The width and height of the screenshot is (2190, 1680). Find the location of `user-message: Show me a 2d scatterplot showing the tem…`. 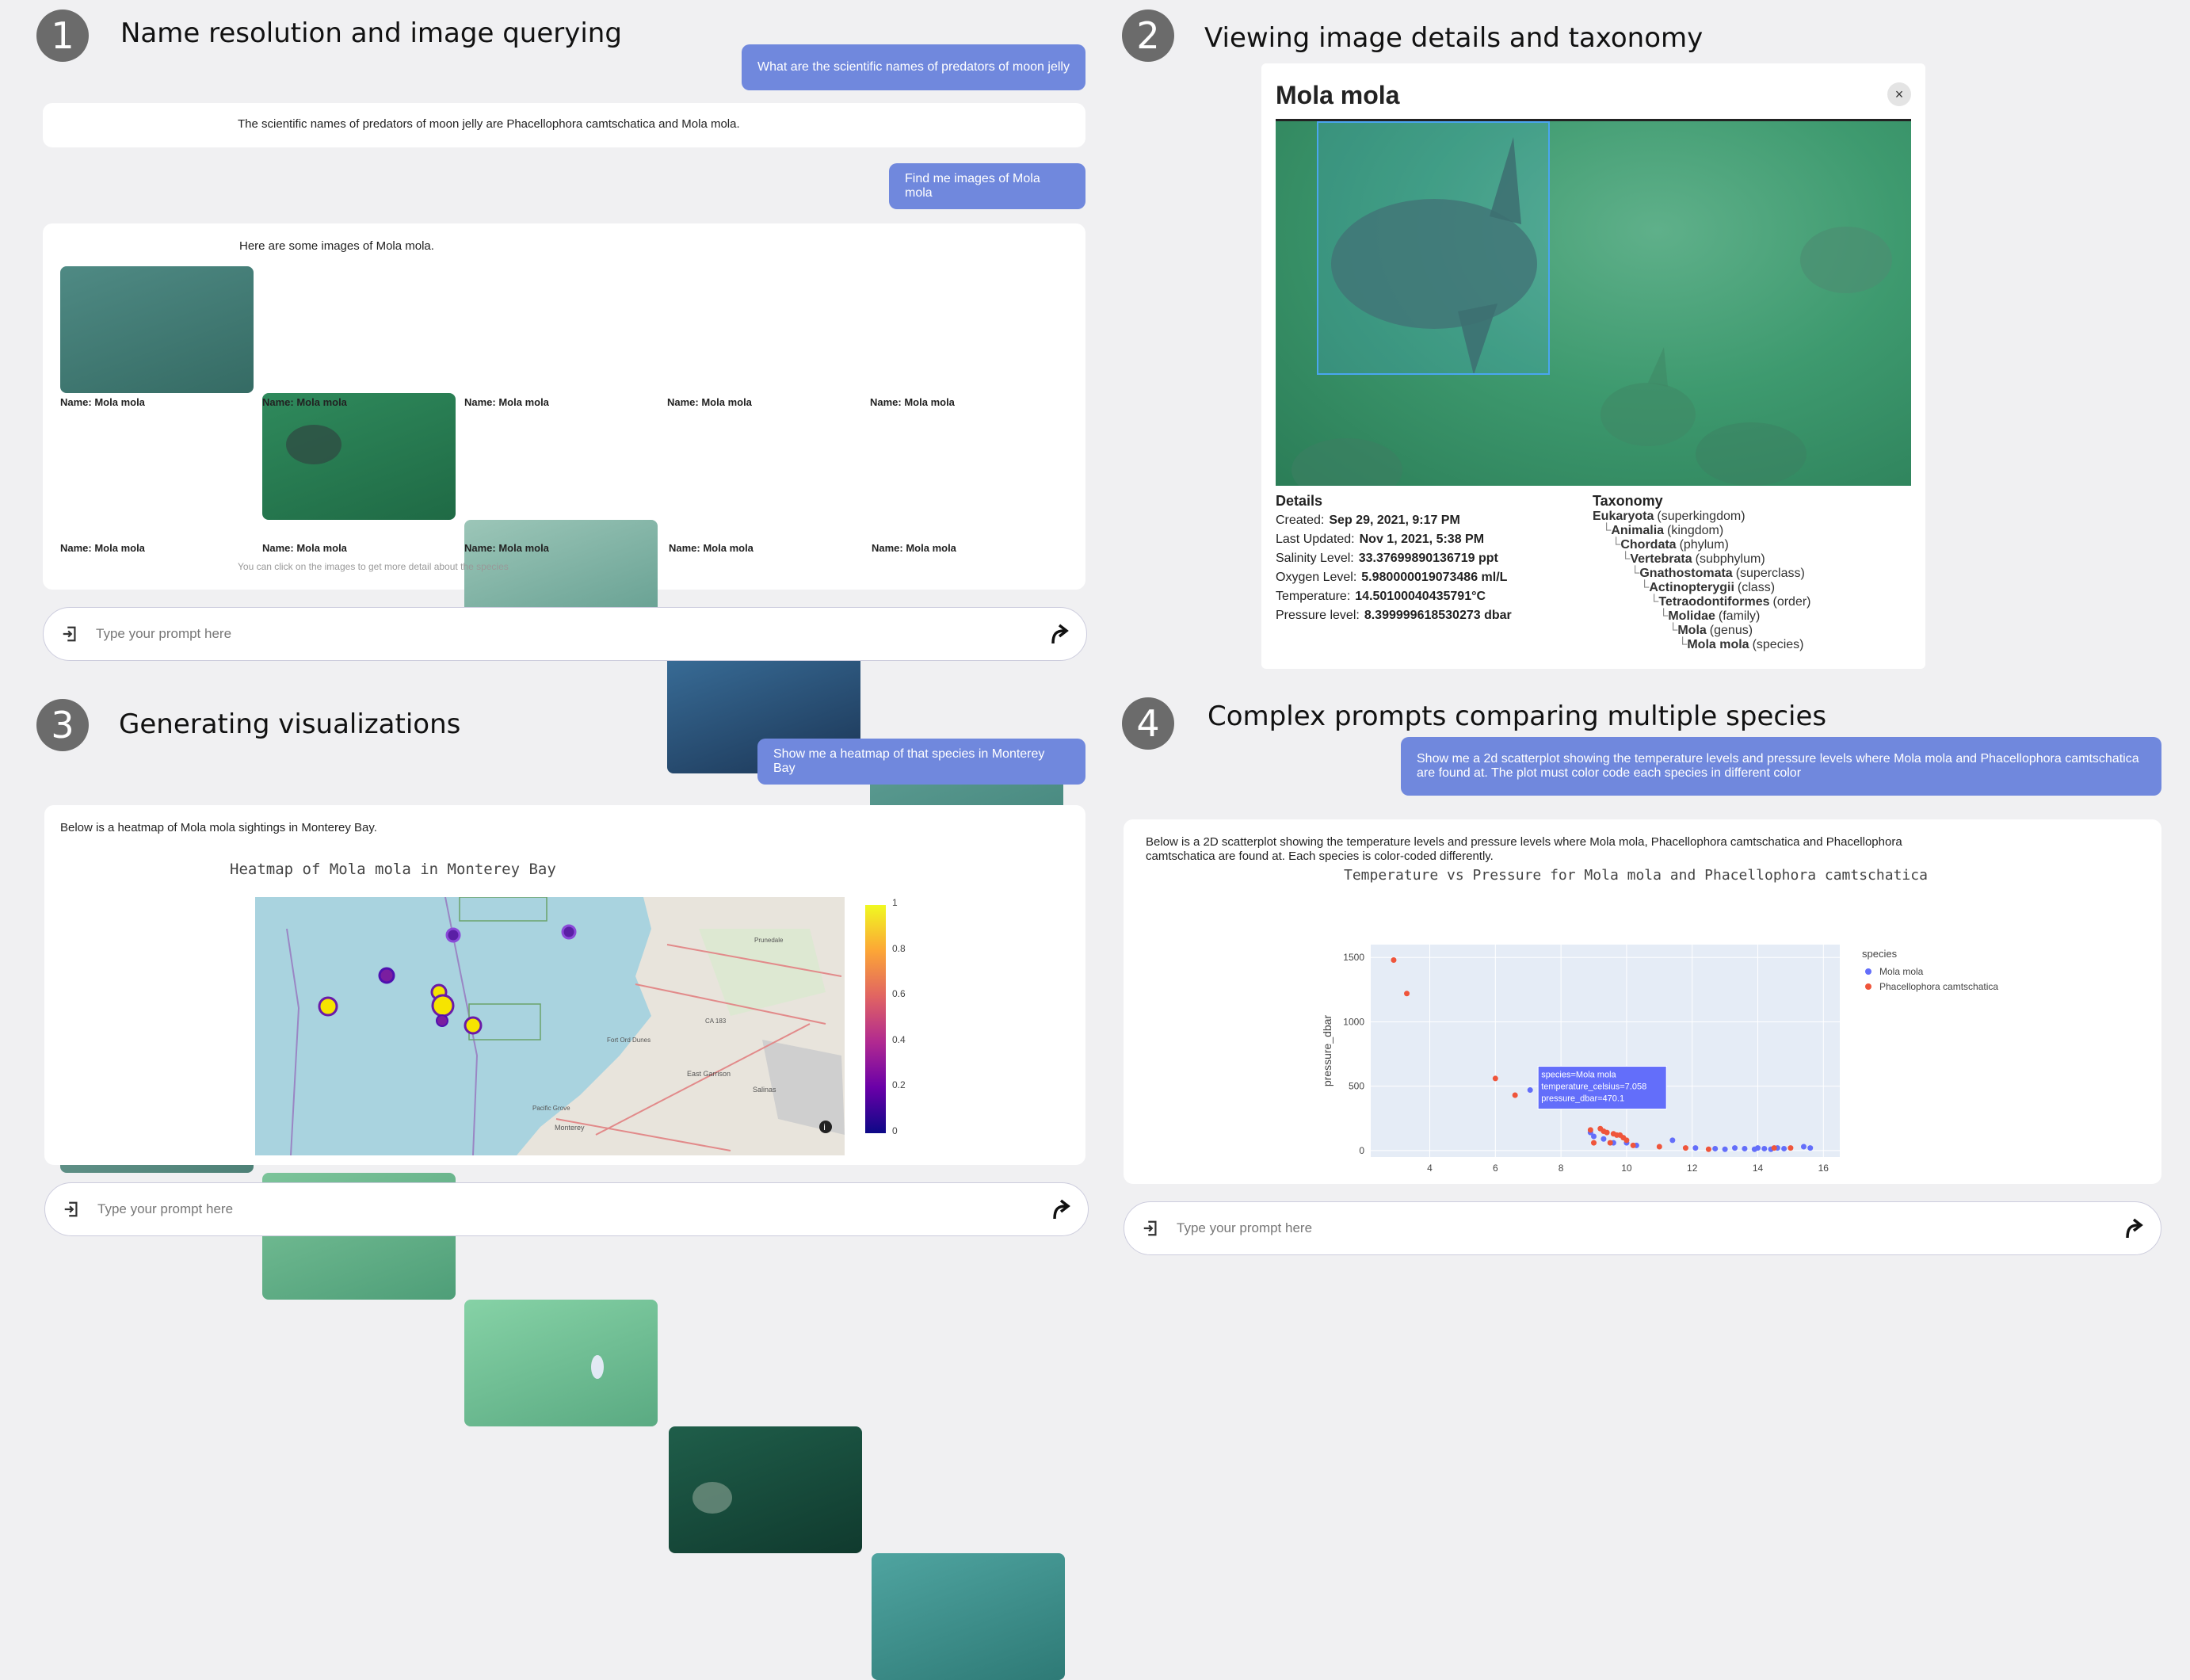

user-message: Show me a 2d scatterplot showing the tem… is located at coordinates (1781, 766).